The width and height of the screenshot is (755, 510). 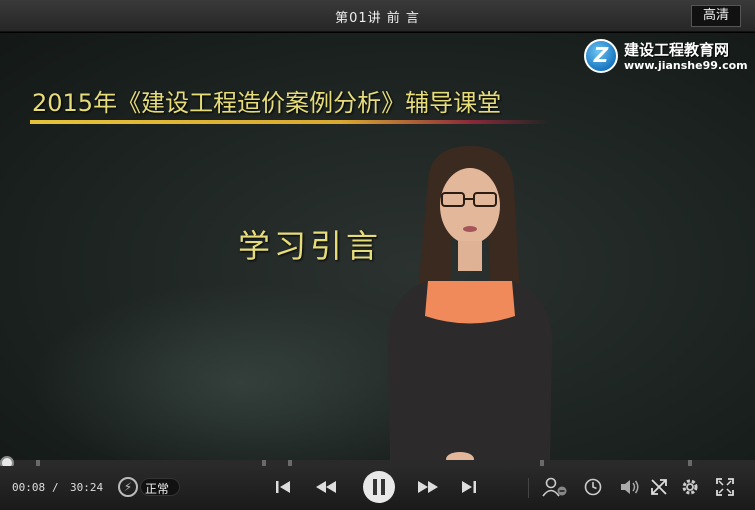 I want to click on skip-previous-icon, so click(x=283, y=487).